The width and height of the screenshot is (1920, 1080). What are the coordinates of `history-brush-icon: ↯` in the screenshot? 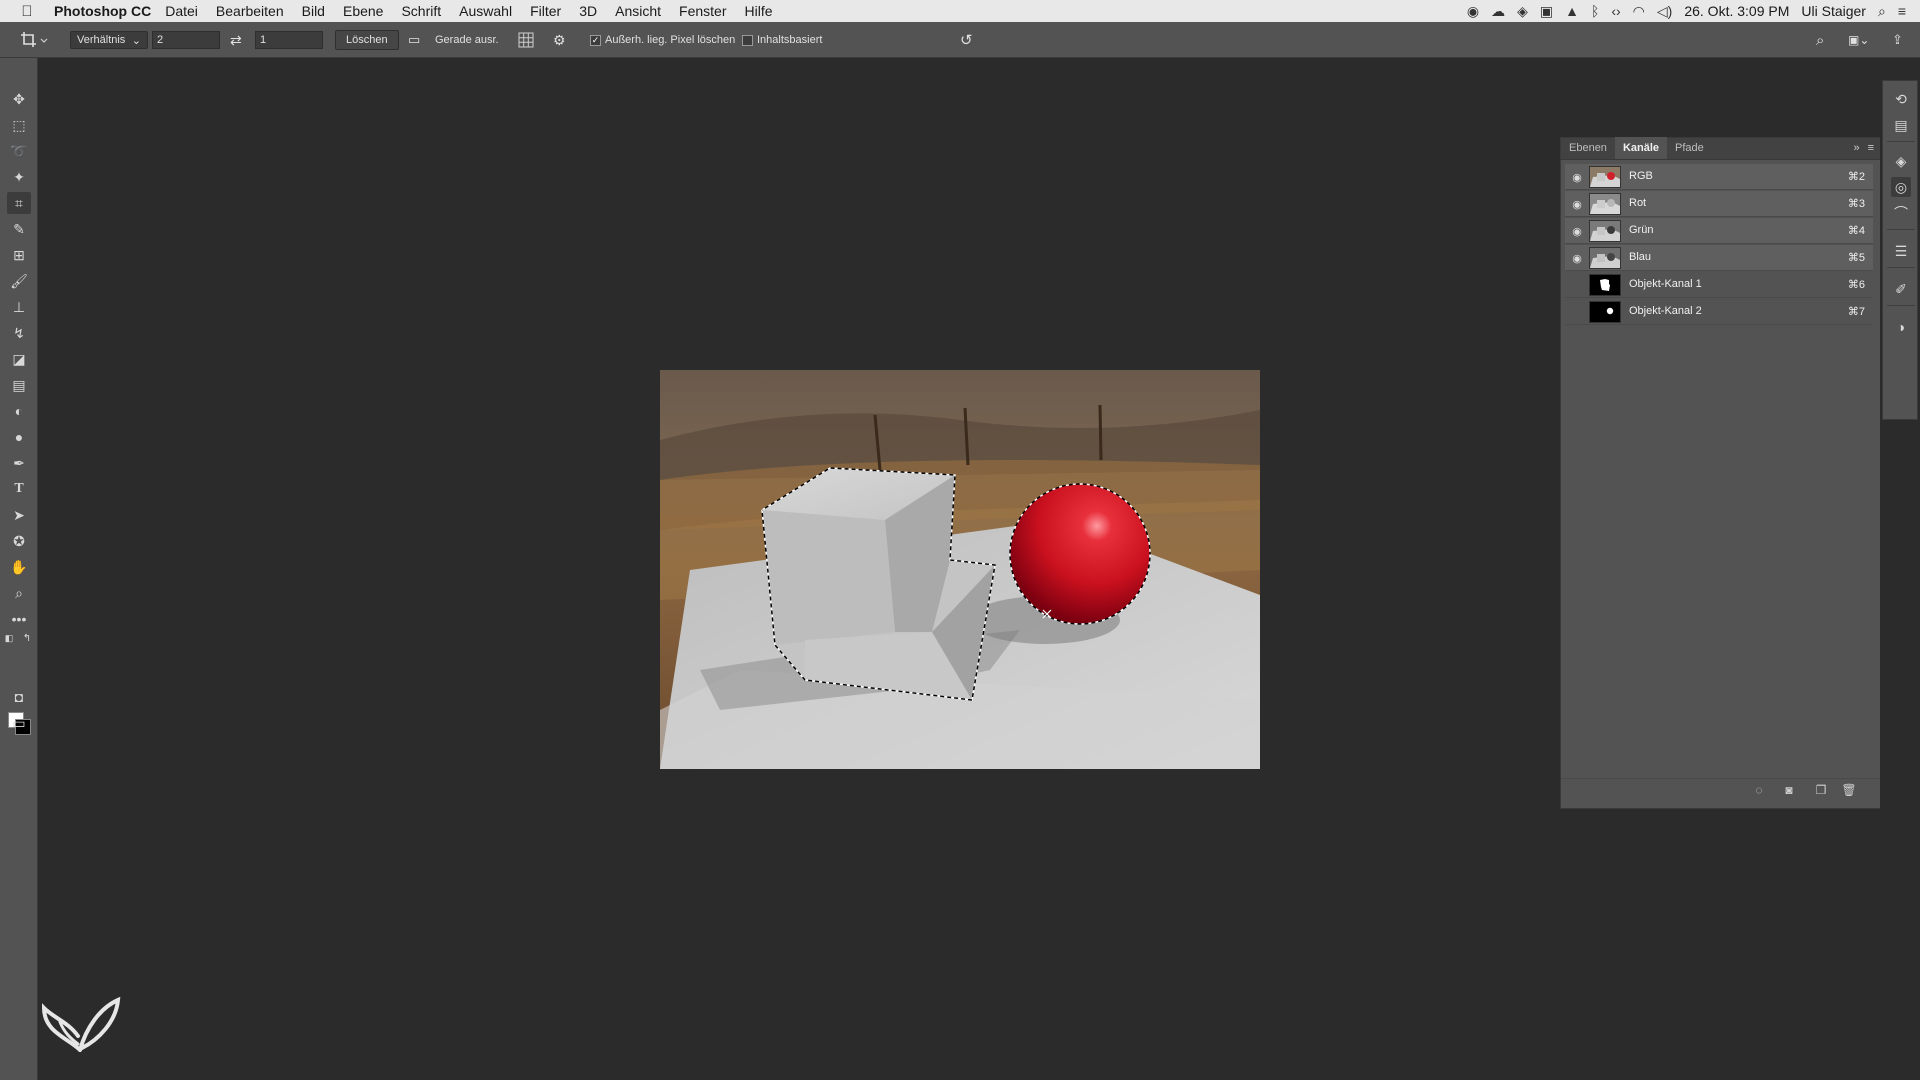 It's located at (19, 333).